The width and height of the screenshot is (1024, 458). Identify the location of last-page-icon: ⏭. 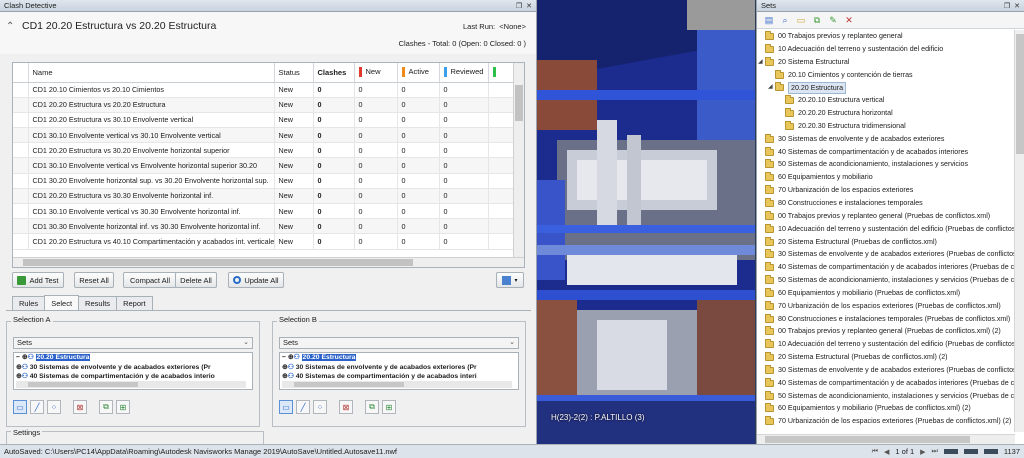
(935, 452).